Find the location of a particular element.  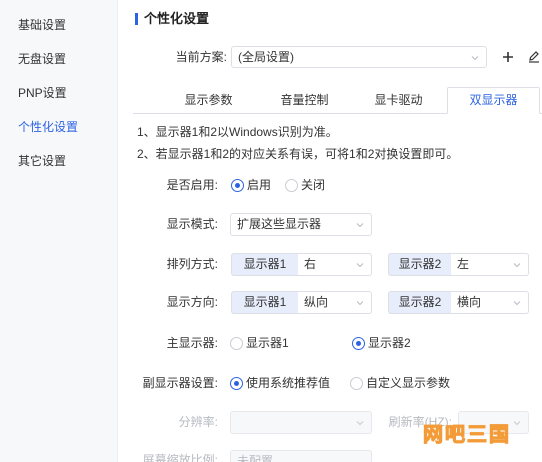

display-mode-label: 显示模式: is located at coordinates (192, 224).